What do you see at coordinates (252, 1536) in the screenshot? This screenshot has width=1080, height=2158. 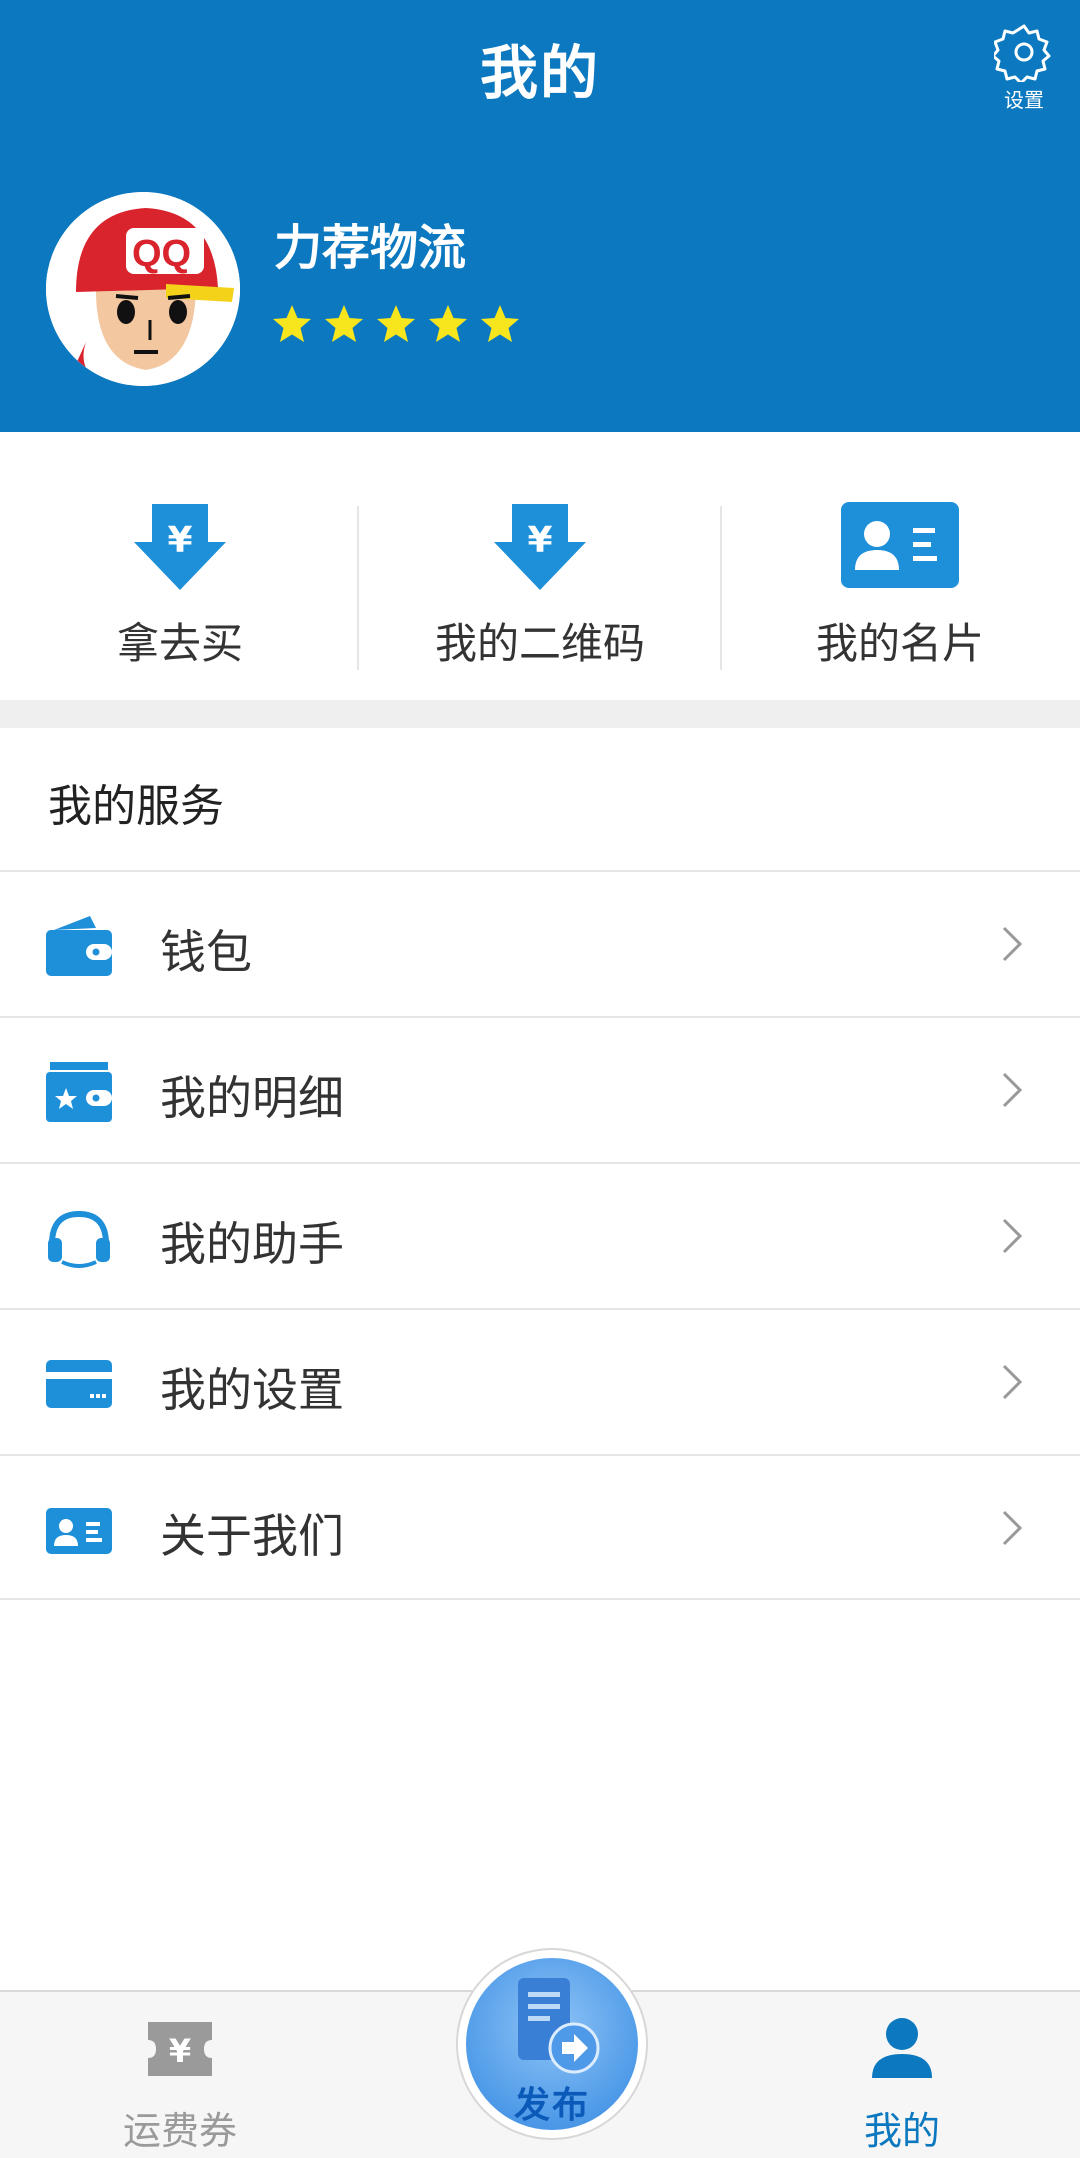 I see `list-item-label: 关于我们` at bounding box center [252, 1536].